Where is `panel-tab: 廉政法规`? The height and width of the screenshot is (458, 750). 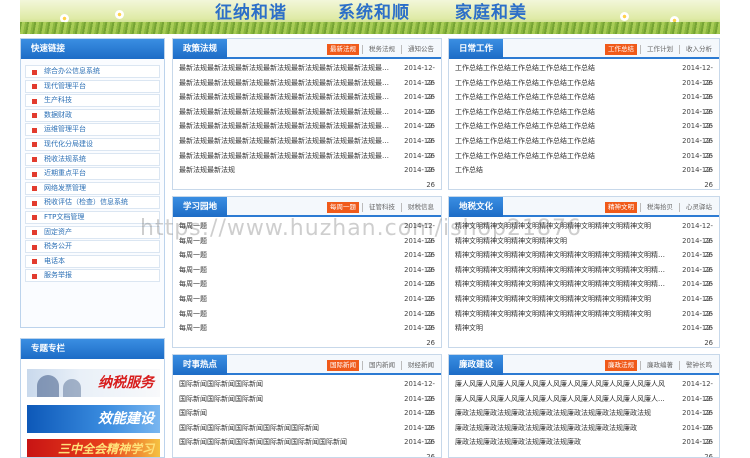
panel-tab: 廉政法规 is located at coordinates (621, 365).